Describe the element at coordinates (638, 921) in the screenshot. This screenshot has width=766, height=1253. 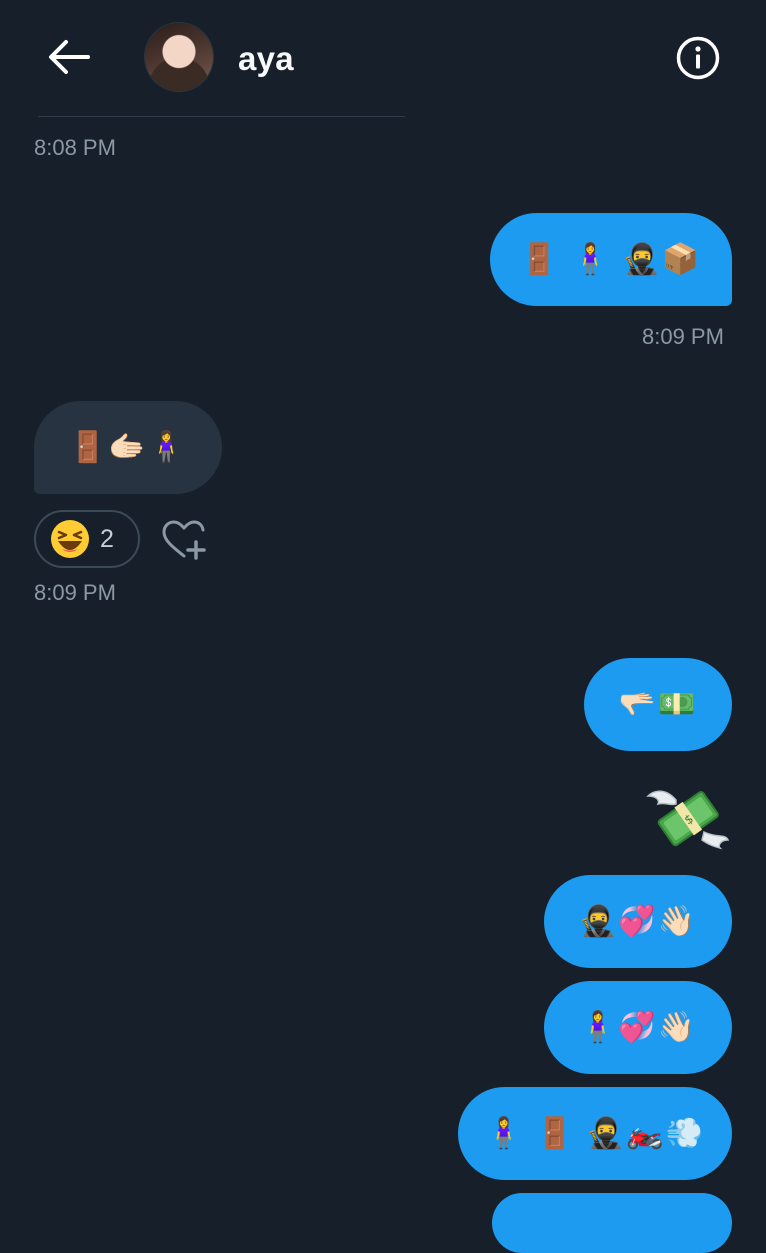
I see `outgoing-message: 🥷💞👋🏻` at that location.